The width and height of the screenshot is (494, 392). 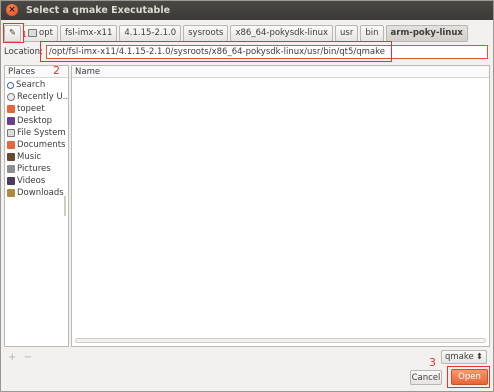 I want to click on path-segment-x86-64-pokysdk-linux: x86_64-pokysdk-linux, so click(x=282, y=33).